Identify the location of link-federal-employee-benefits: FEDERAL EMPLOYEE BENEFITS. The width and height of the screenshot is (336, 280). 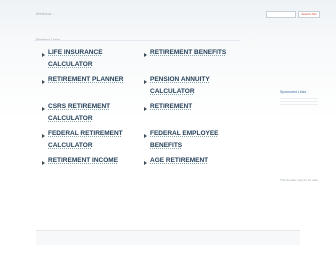
(181, 141).